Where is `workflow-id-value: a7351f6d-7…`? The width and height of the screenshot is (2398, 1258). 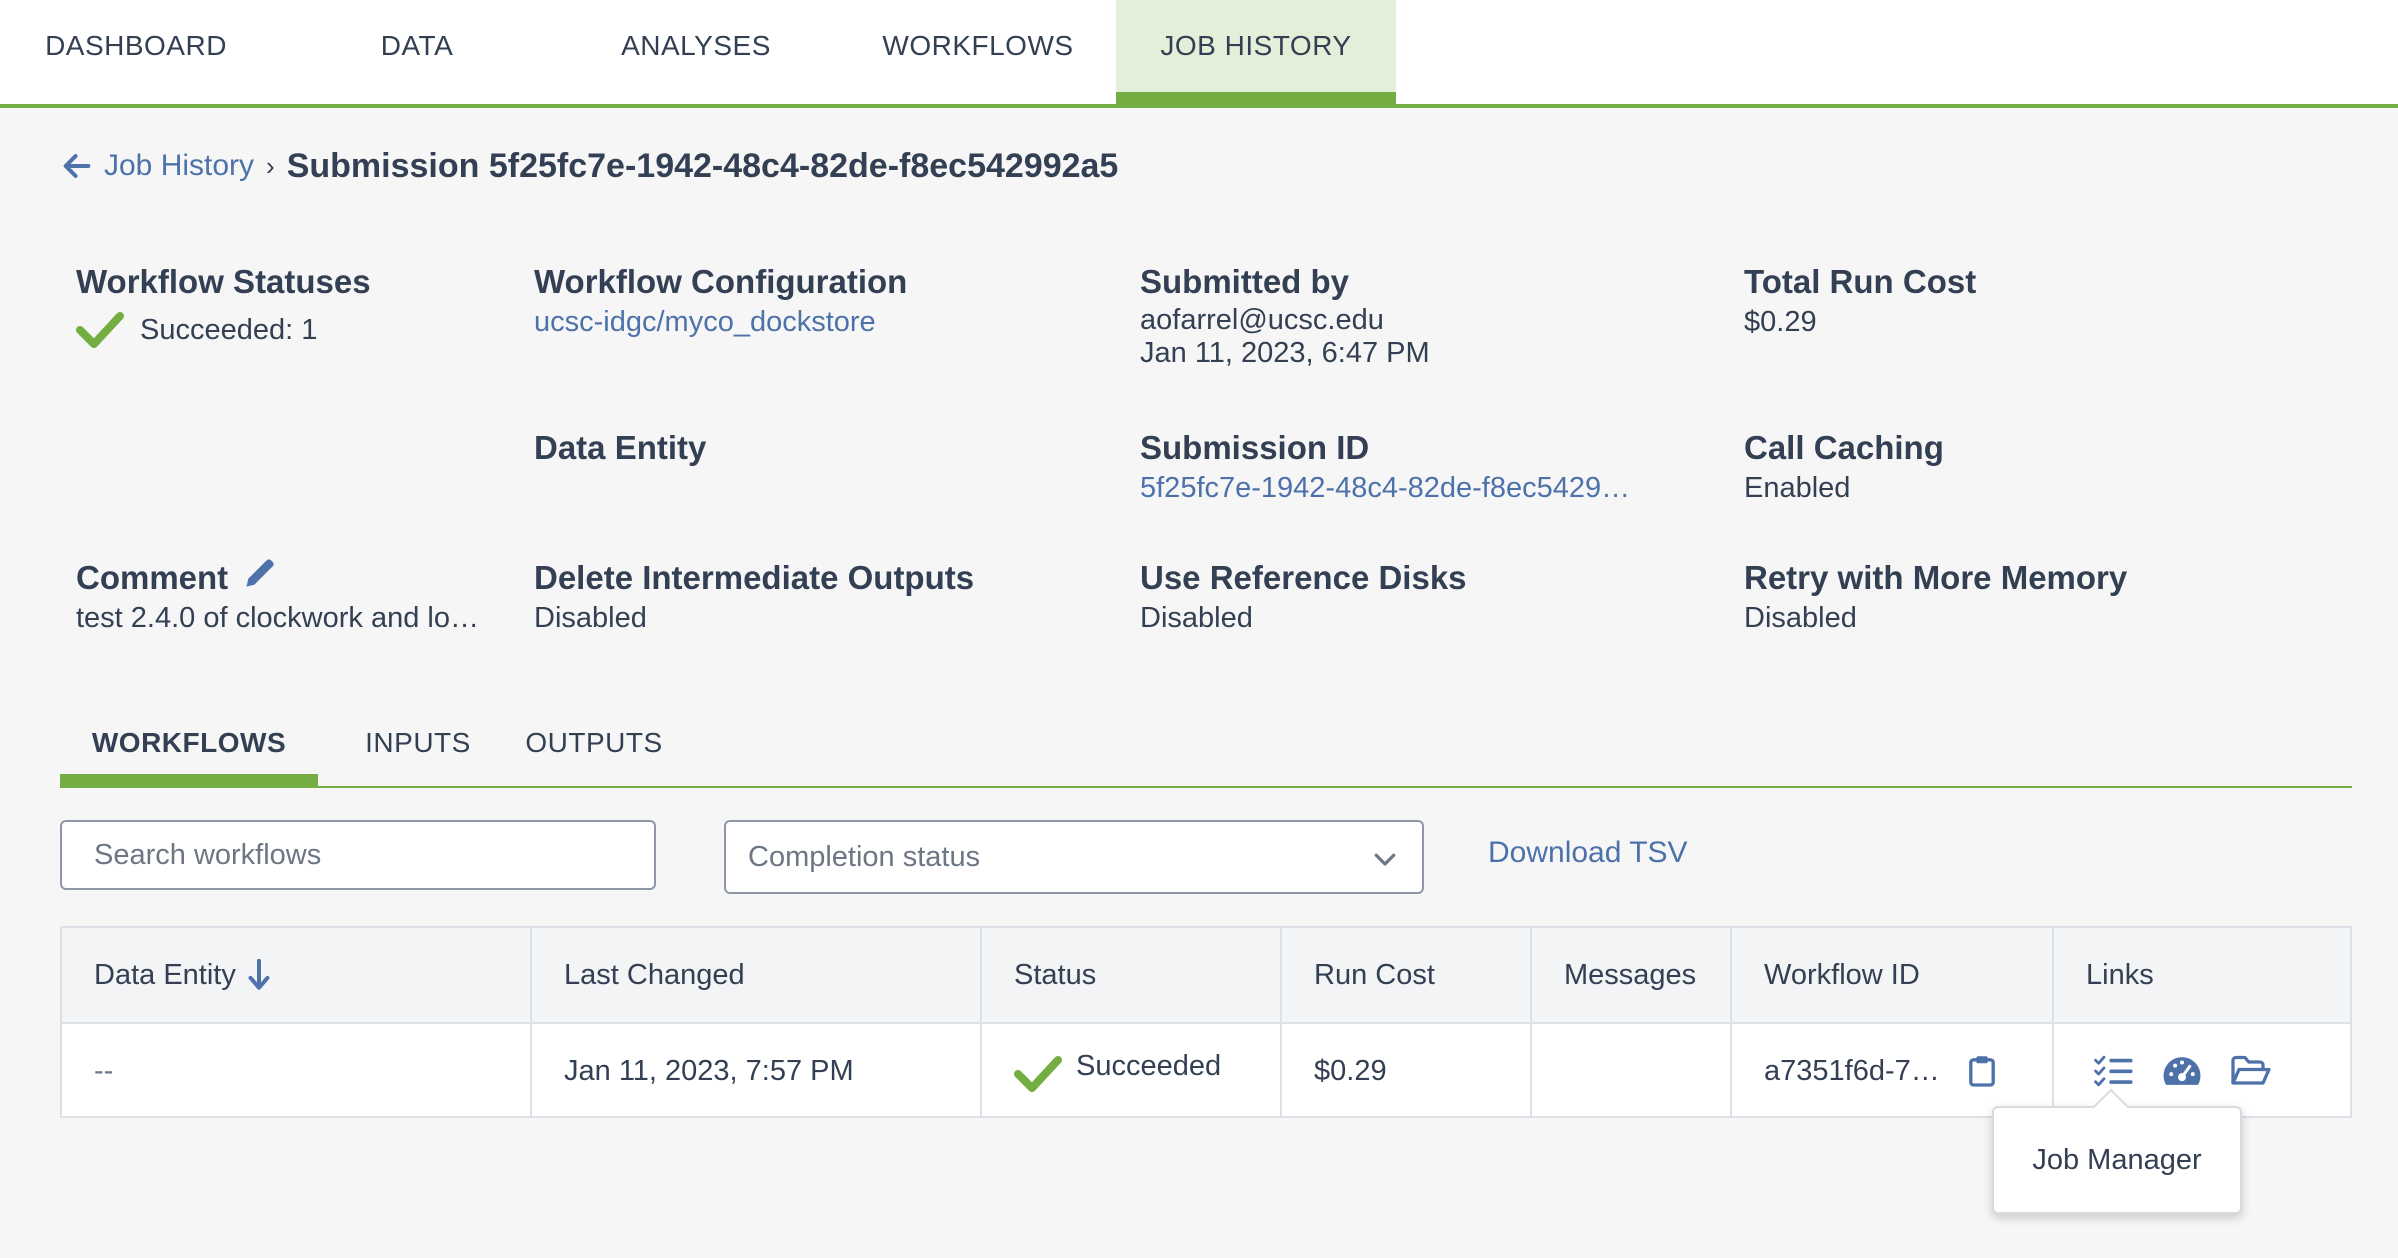 workflow-id-value: a7351f6d-7… is located at coordinates (1852, 1070).